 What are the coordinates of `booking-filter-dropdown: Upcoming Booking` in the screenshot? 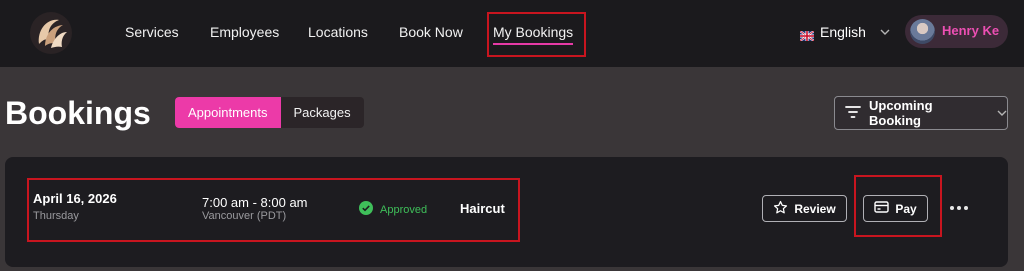 It's located at (921, 113).